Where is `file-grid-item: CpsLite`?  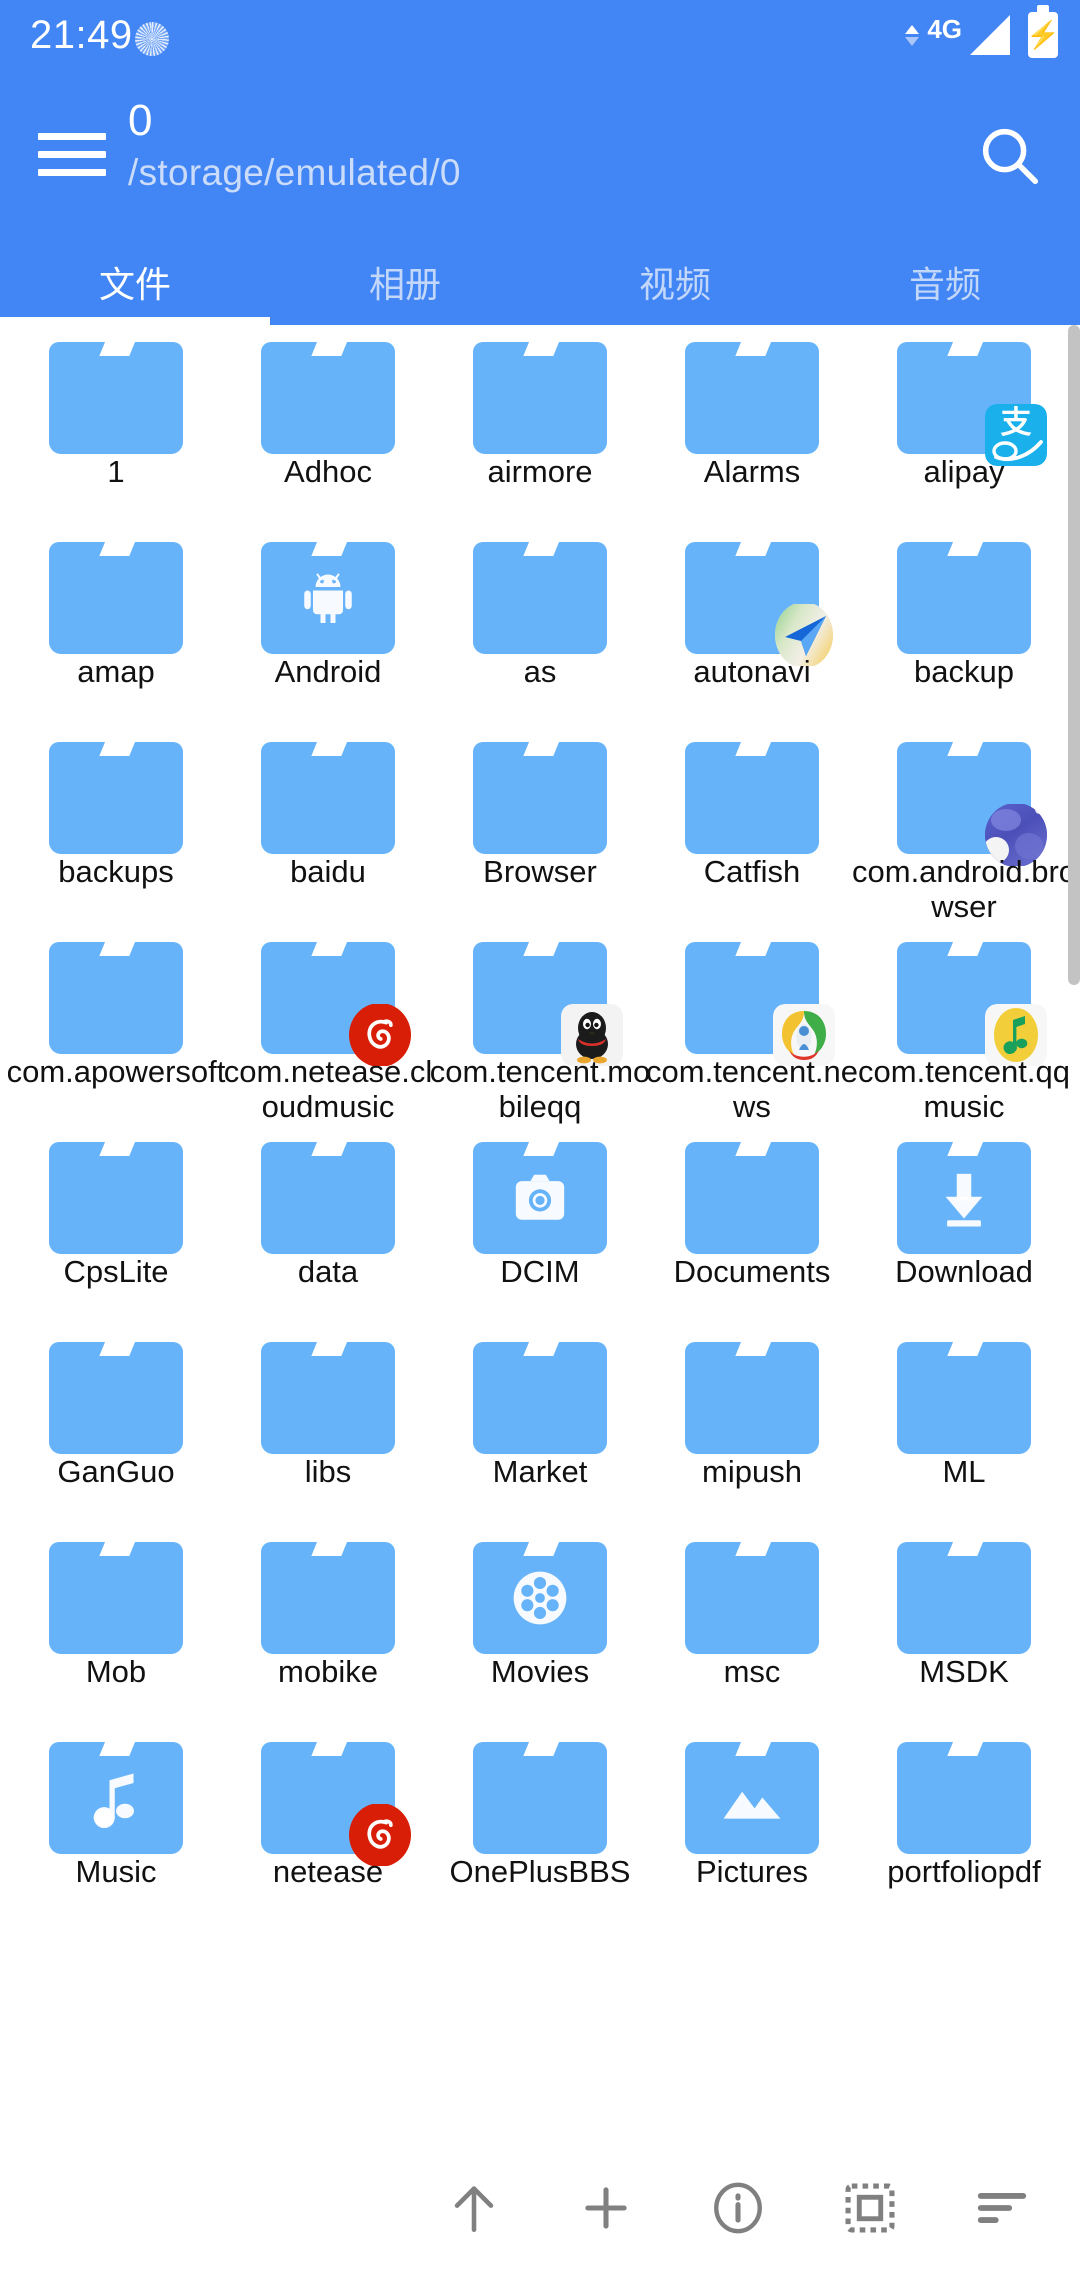 file-grid-item: CpsLite is located at coordinates (116, 1225).